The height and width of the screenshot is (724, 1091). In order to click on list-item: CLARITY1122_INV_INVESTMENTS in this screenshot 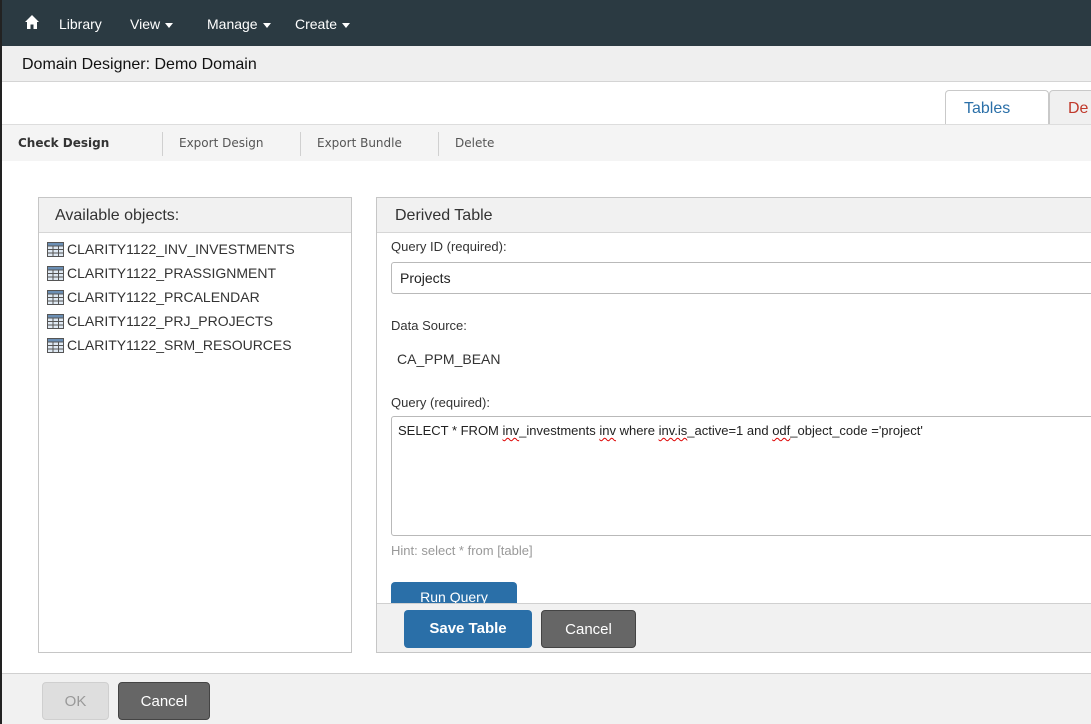, I will do `click(199, 249)`.